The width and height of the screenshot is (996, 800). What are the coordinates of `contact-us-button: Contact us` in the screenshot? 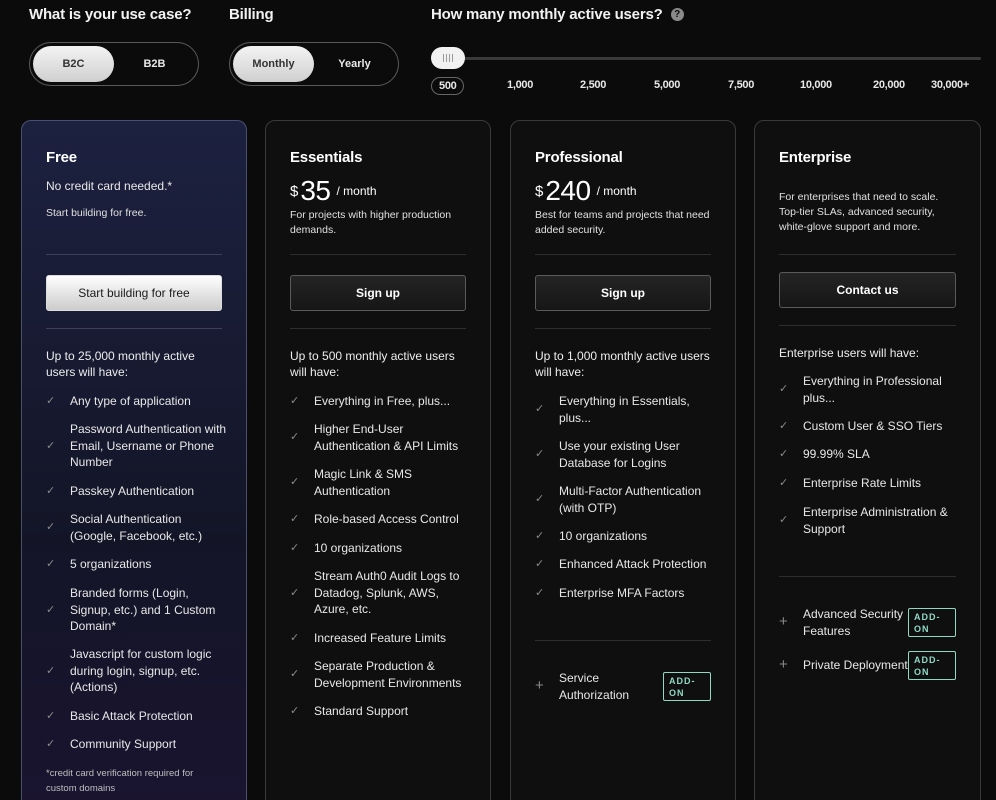 It's located at (867, 290).